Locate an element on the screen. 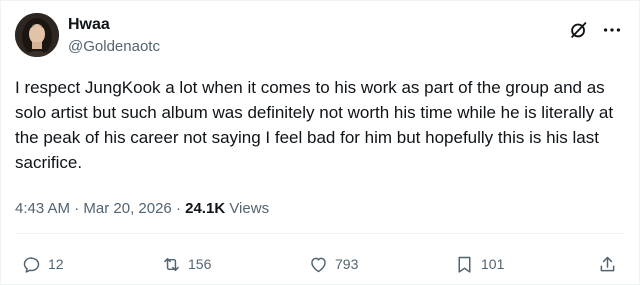 This screenshot has height=285, width=640. author-name: Hwaa is located at coordinates (89, 25).